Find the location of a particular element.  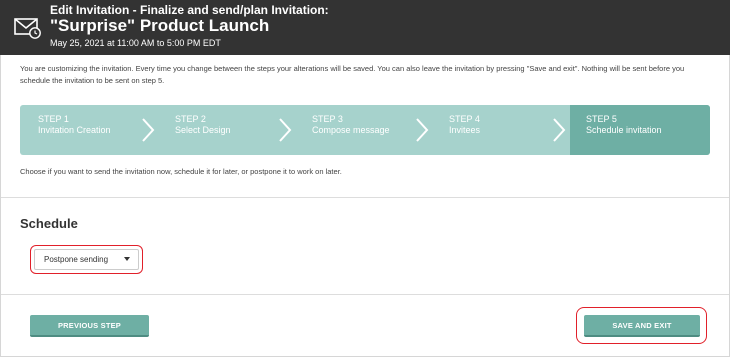

caret-down-icon is located at coordinates (127, 259).